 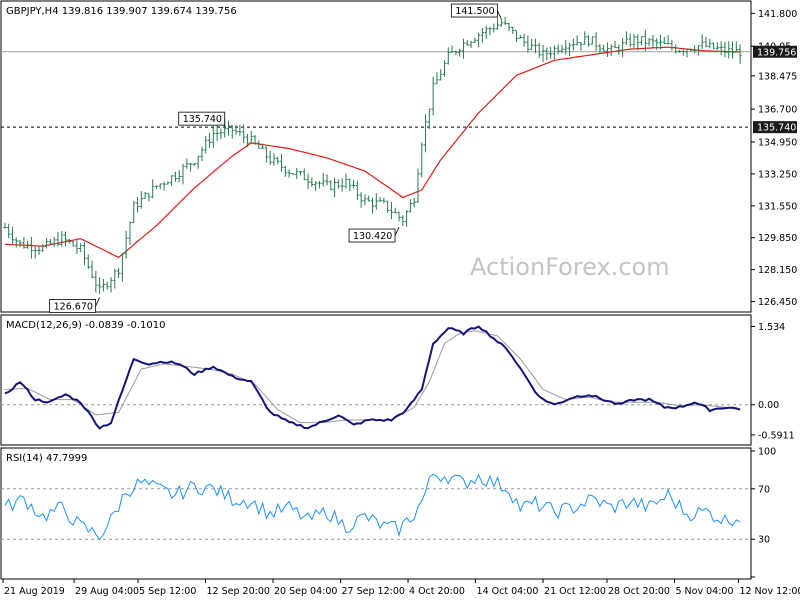 I want to click on x-tick-label: 4 Oct 20:00, so click(x=437, y=591).